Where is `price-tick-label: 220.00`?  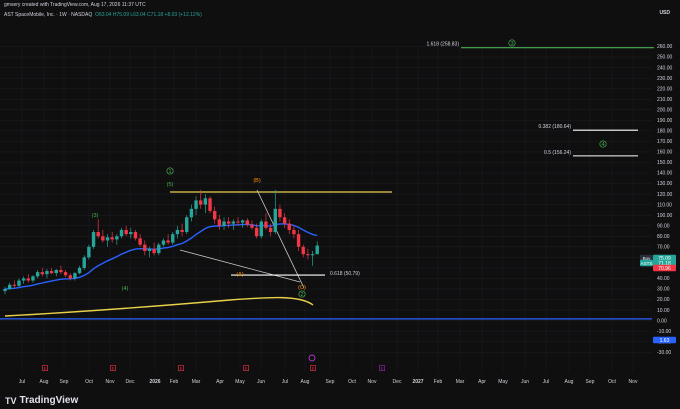
price-tick-label: 220.00 is located at coordinates (665, 89).